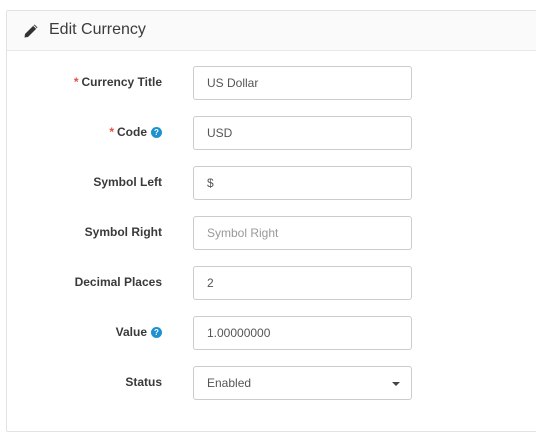 The height and width of the screenshot is (443, 536). What do you see at coordinates (135, 132) in the screenshot?
I see `code-label: * Code?` at bounding box center [135, 132].